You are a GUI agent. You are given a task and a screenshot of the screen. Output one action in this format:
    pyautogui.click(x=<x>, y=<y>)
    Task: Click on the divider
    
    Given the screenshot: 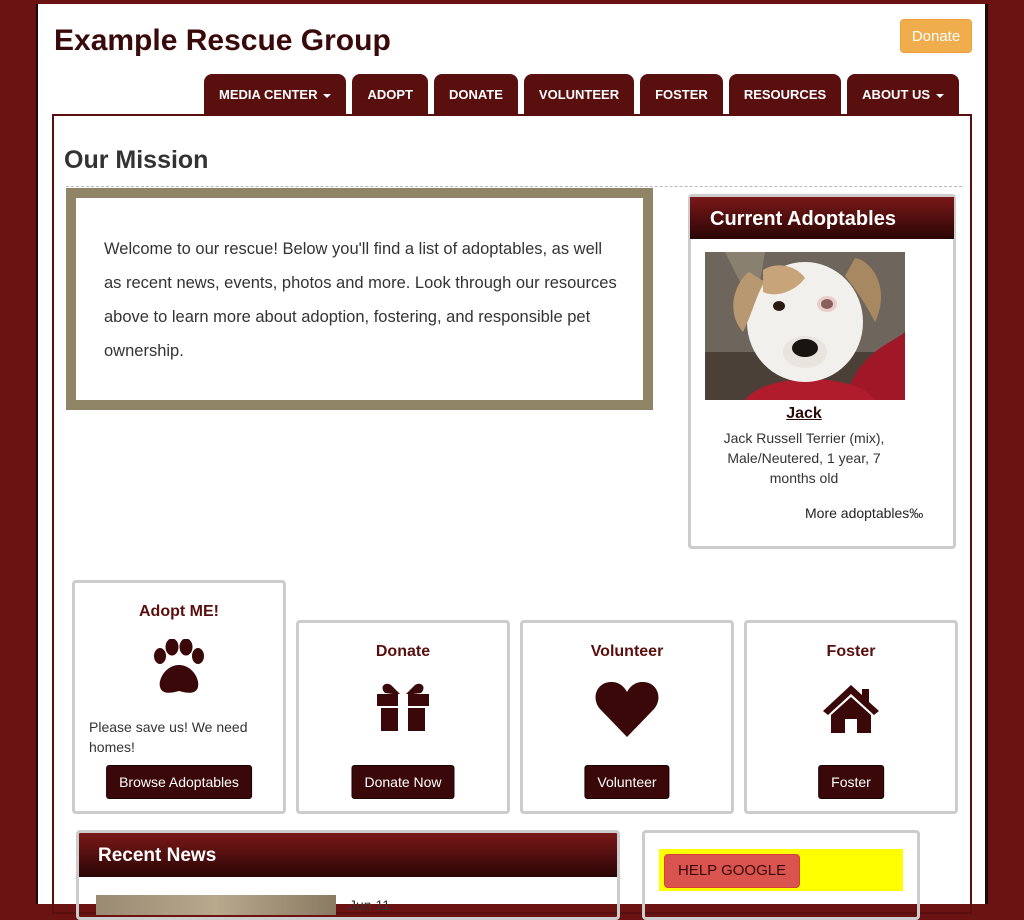 What is the action you would take?
    pyautogui.click(x=514, y=186)
    